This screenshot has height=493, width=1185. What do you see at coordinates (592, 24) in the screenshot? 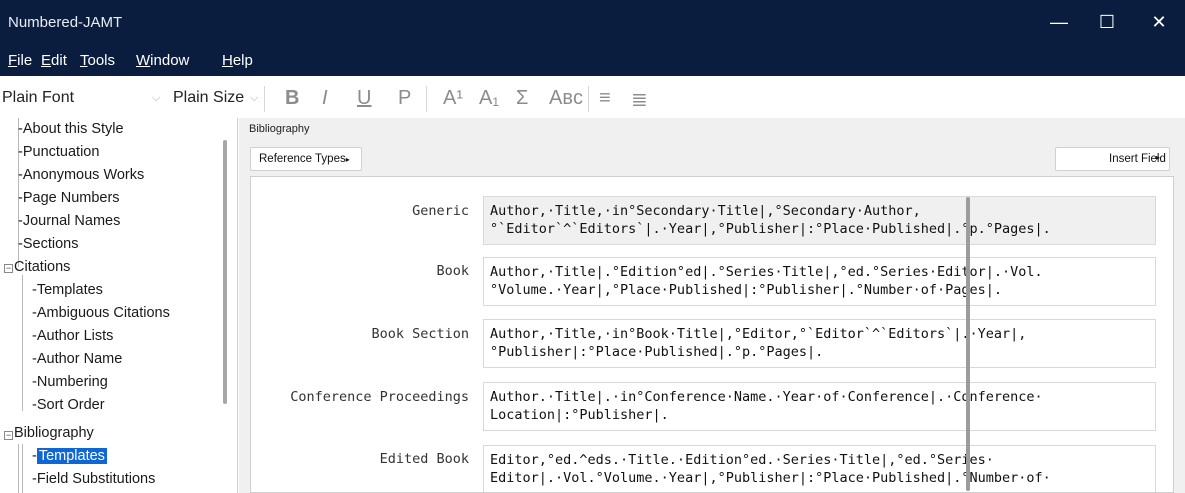
I see `title-bar: Numbered-JAMT — ☐ ✕` at bounding box center [592, 24].